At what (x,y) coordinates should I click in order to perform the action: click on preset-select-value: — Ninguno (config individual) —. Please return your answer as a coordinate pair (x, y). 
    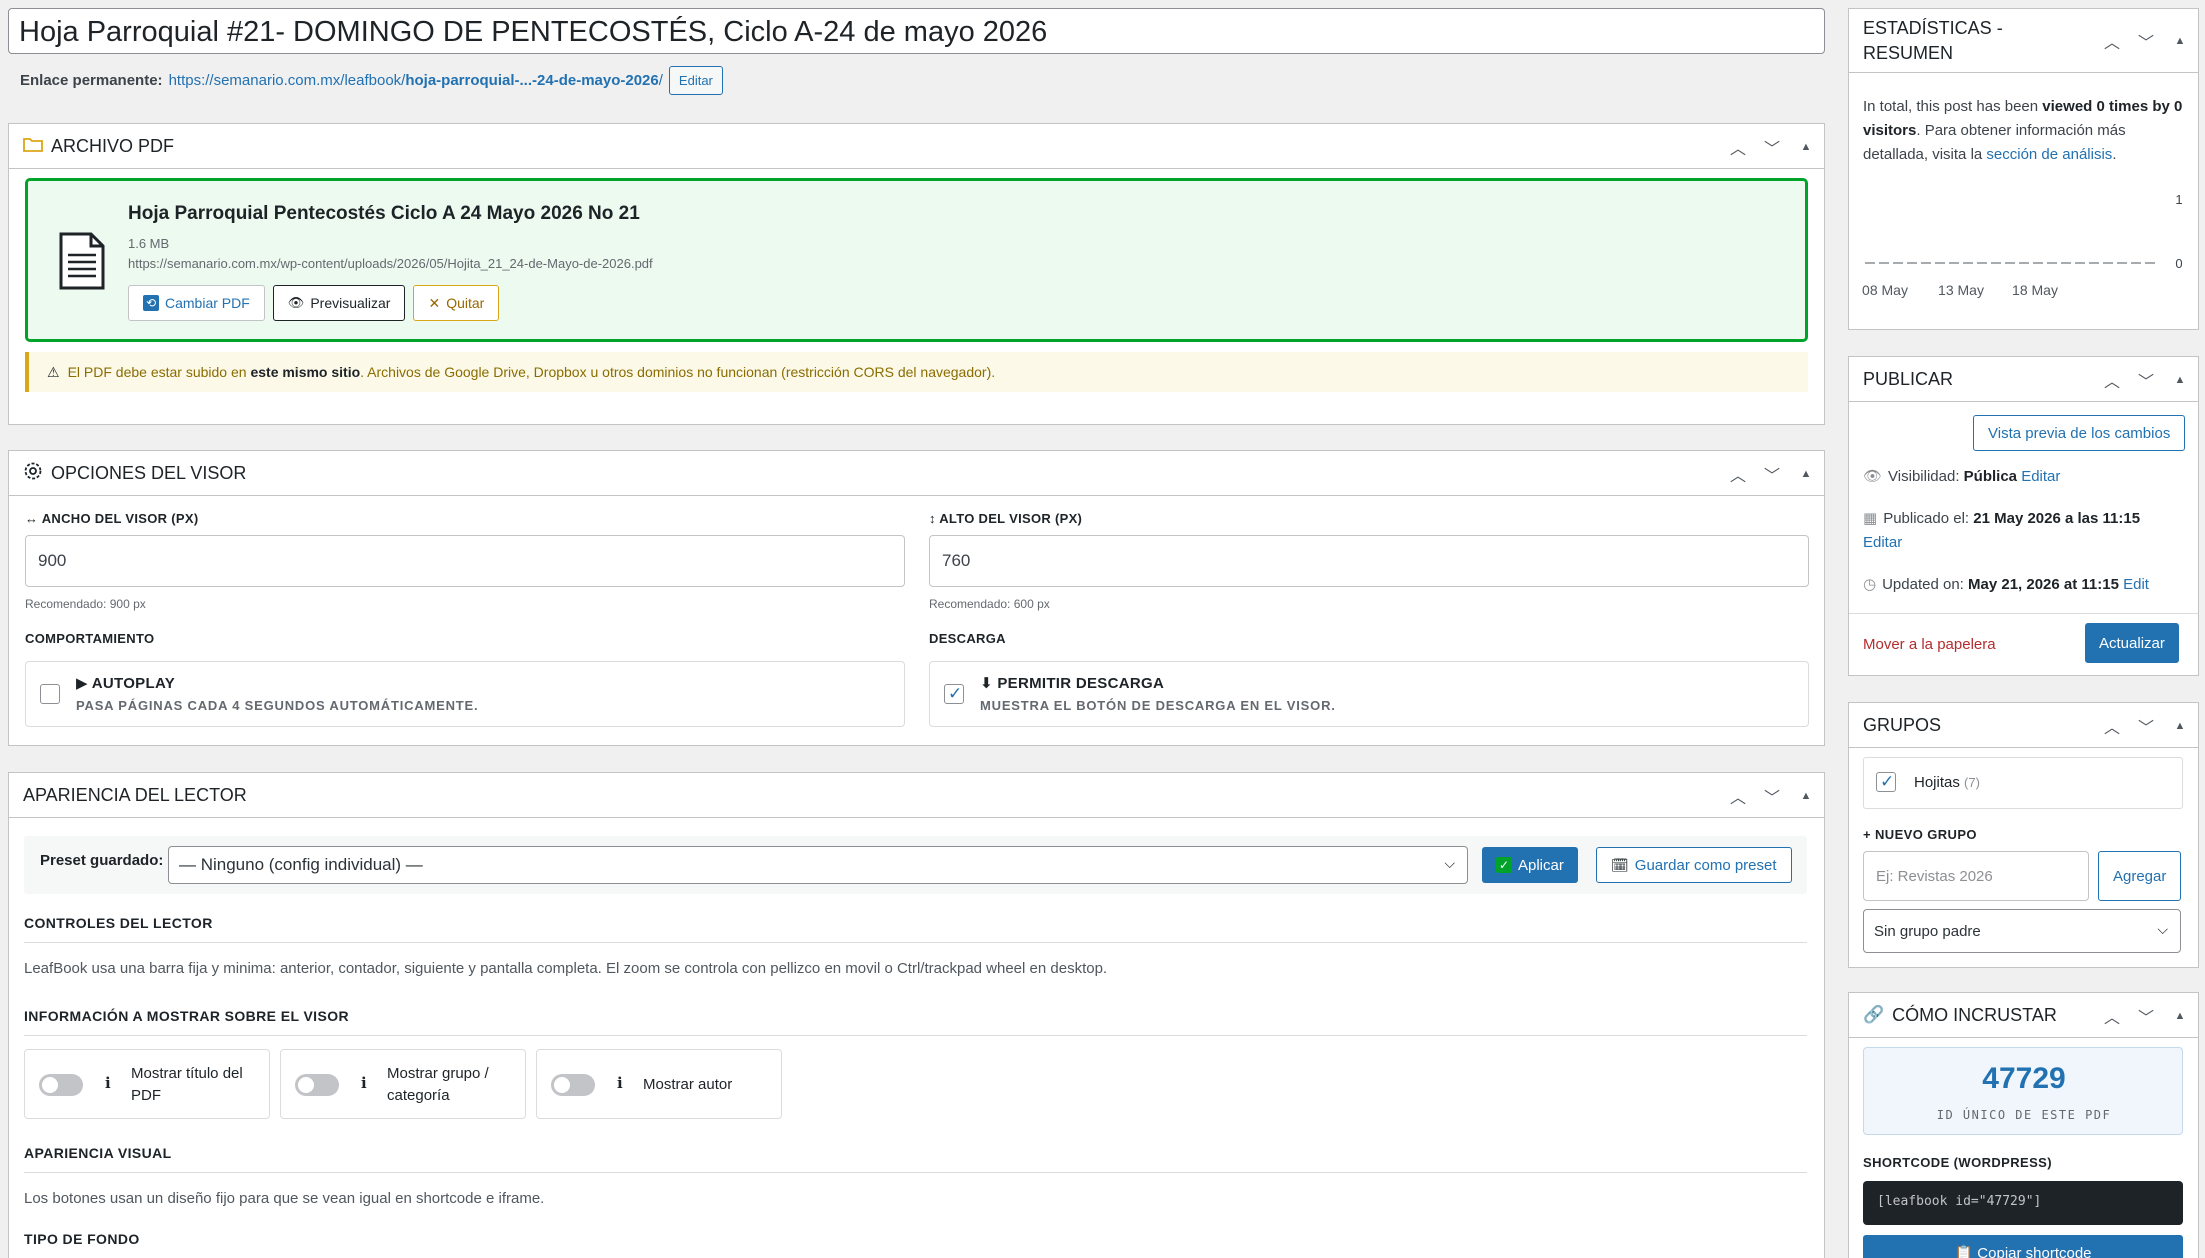
    Looking at the image, I should click on (301, 864).